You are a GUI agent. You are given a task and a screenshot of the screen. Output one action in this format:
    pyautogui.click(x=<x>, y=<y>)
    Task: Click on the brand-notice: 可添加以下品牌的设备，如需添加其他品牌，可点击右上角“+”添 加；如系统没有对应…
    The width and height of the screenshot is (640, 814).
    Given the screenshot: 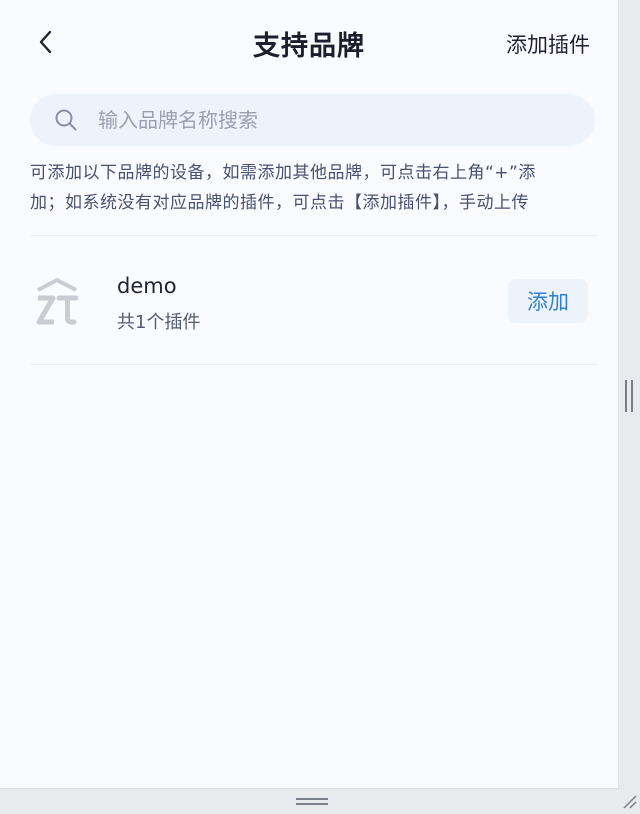 What is the action you would take?
    pyautogui.click(x=314, y=188)
    